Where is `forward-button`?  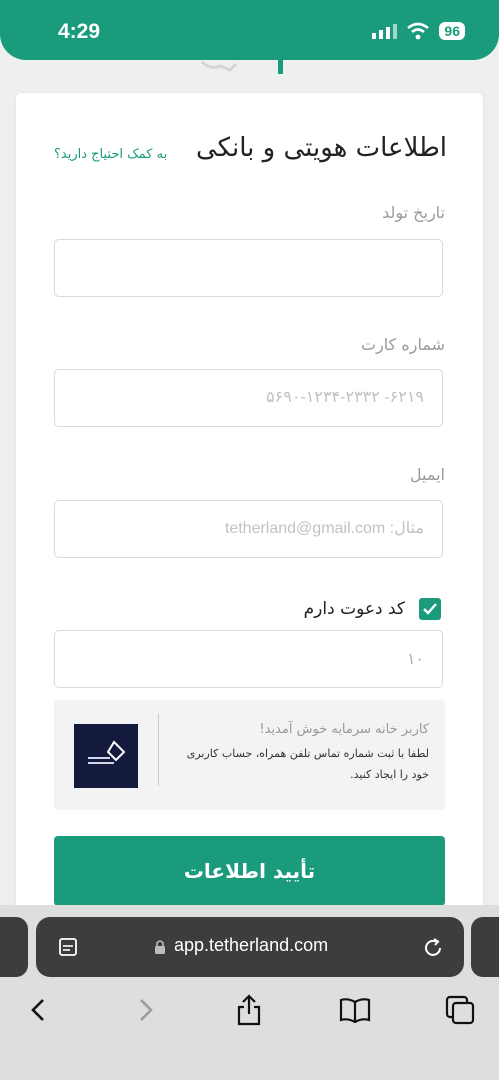
forward-button is located at coordinates (146, 1010).